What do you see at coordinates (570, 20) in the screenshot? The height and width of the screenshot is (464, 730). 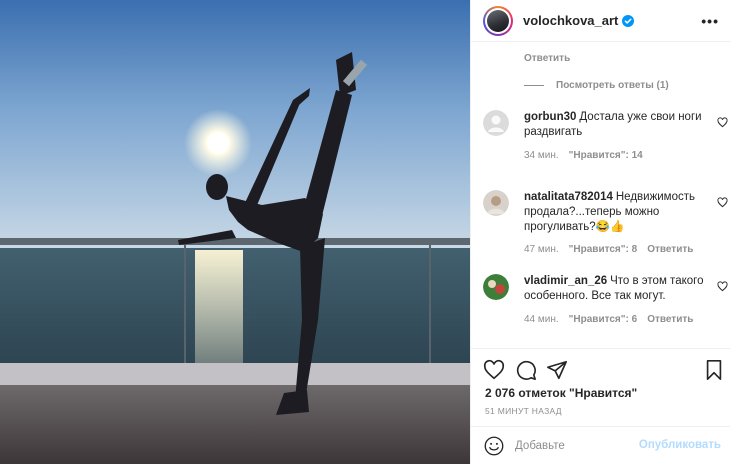 I see `author-username: volochkova_art` at bounding box center [570, 20].